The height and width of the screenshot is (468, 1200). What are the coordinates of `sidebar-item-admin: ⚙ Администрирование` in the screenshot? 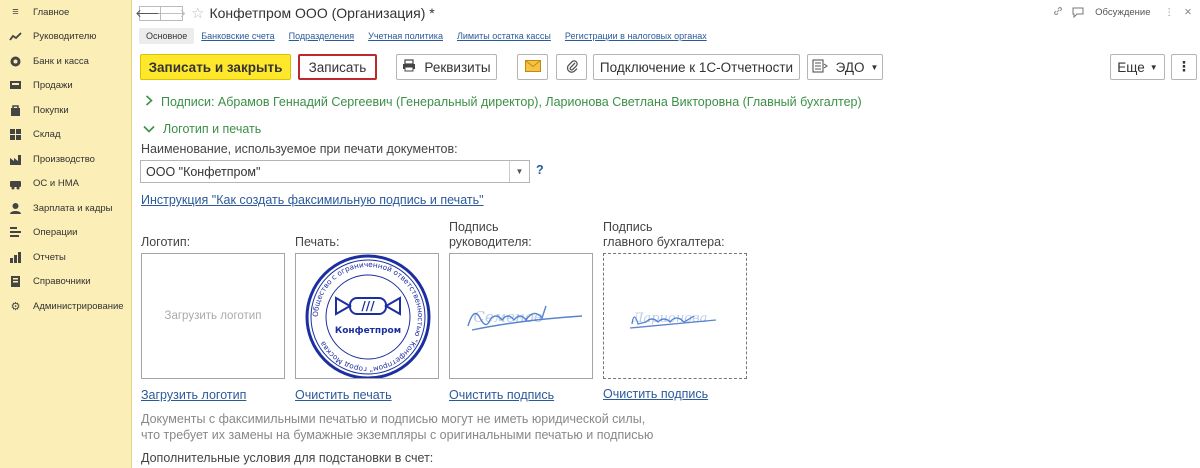 It's located at (65, 306).